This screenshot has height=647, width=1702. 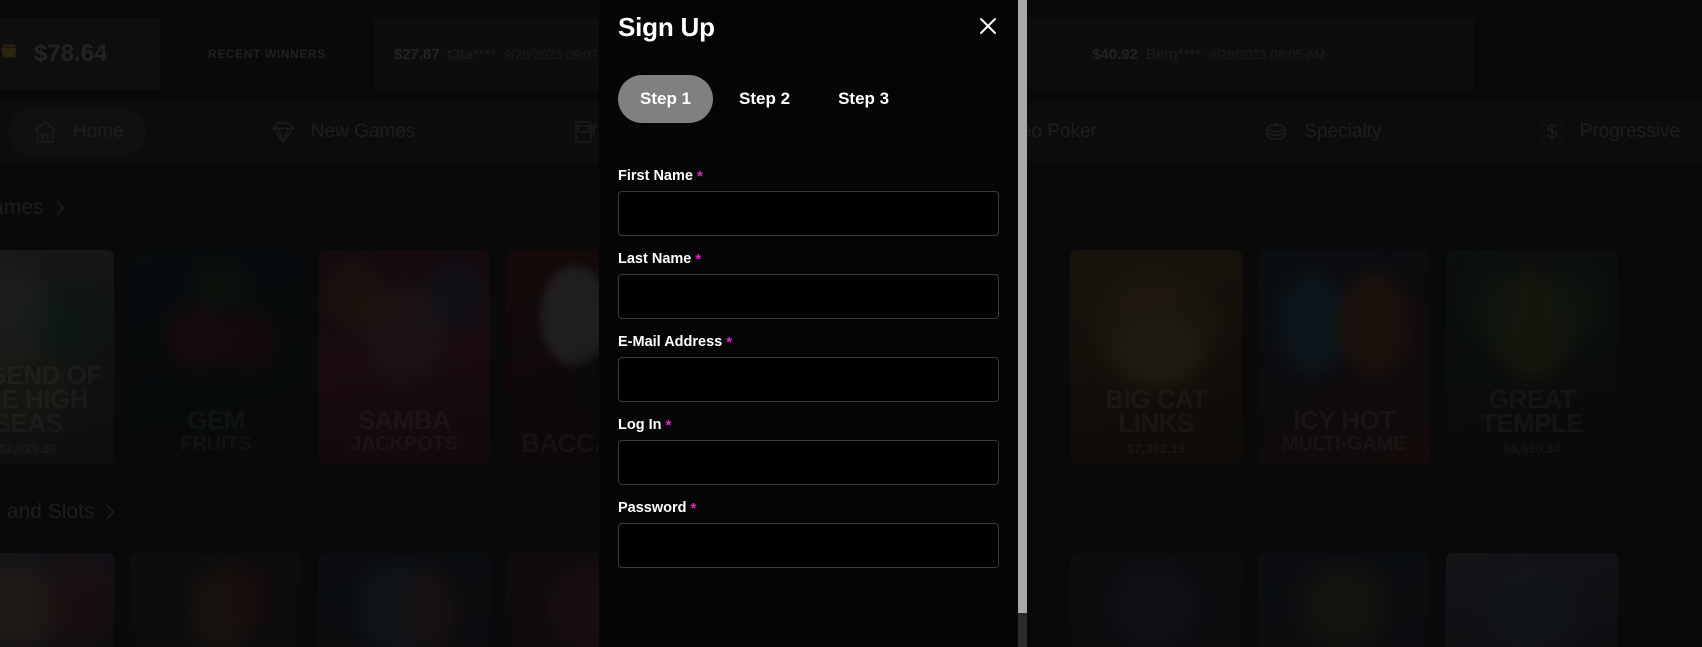 What do you see at coordinates (808, 425) in the screenshot?
I see `field-label: Log In *` at bounding box center [808, 425].